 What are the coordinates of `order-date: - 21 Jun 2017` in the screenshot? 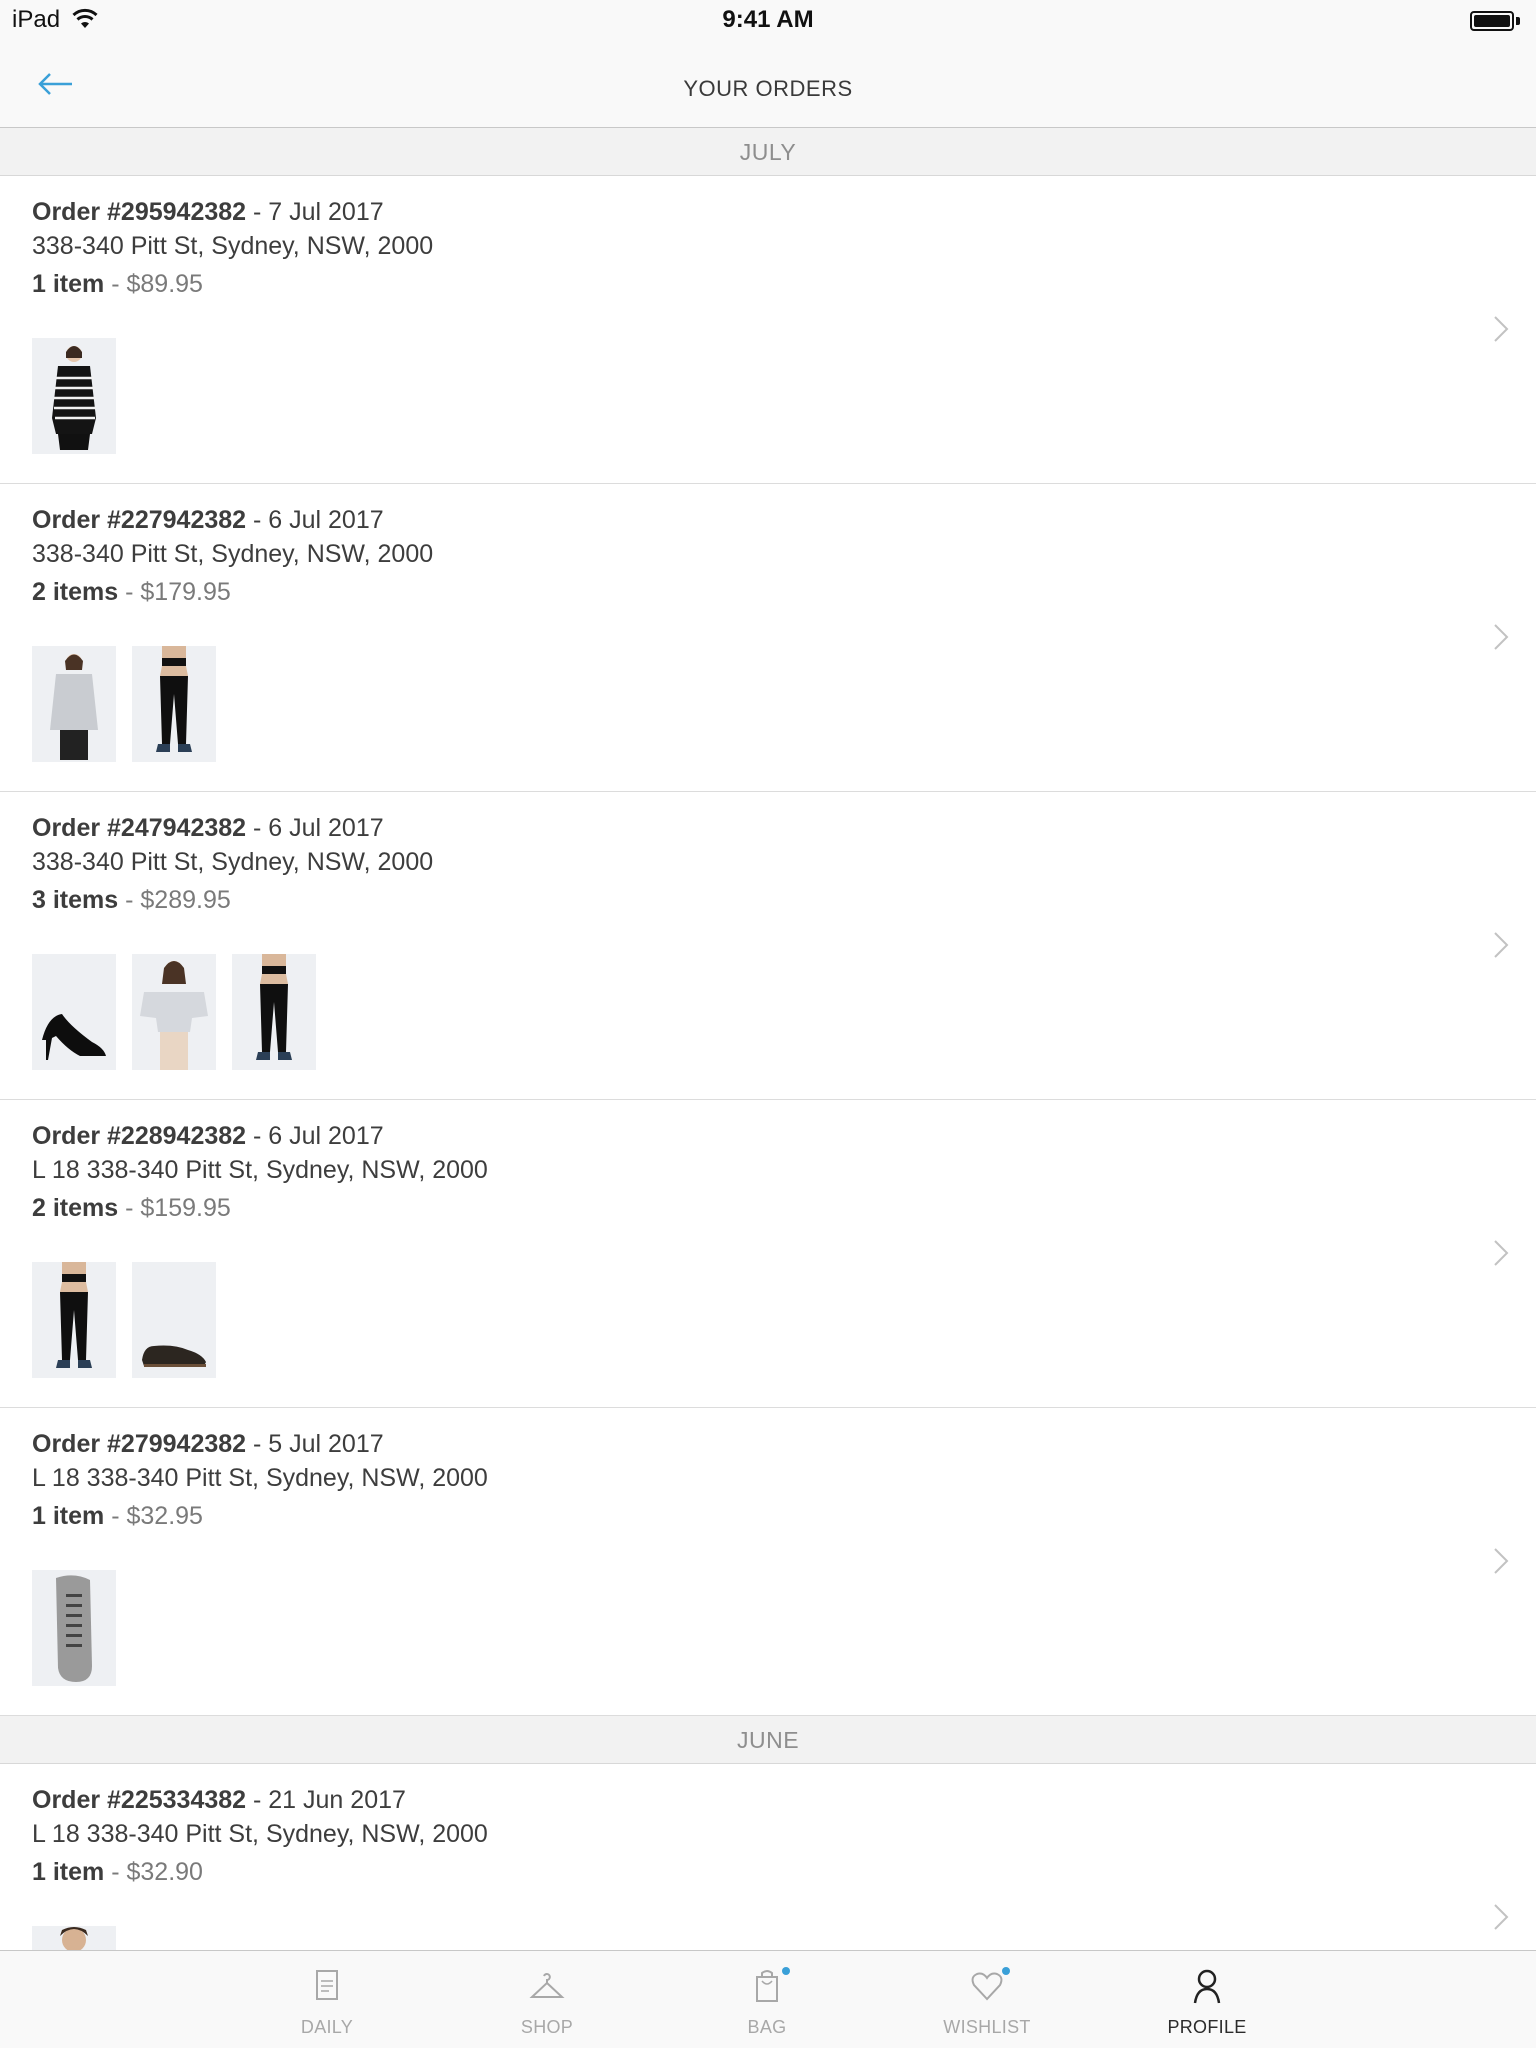 It's located at (326, 1800).